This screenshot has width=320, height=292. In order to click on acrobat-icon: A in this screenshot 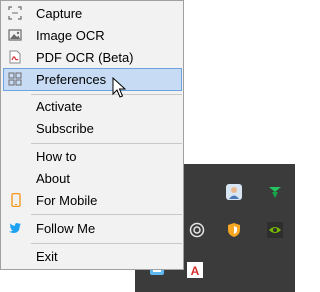, I will do `click(195, 270)`.